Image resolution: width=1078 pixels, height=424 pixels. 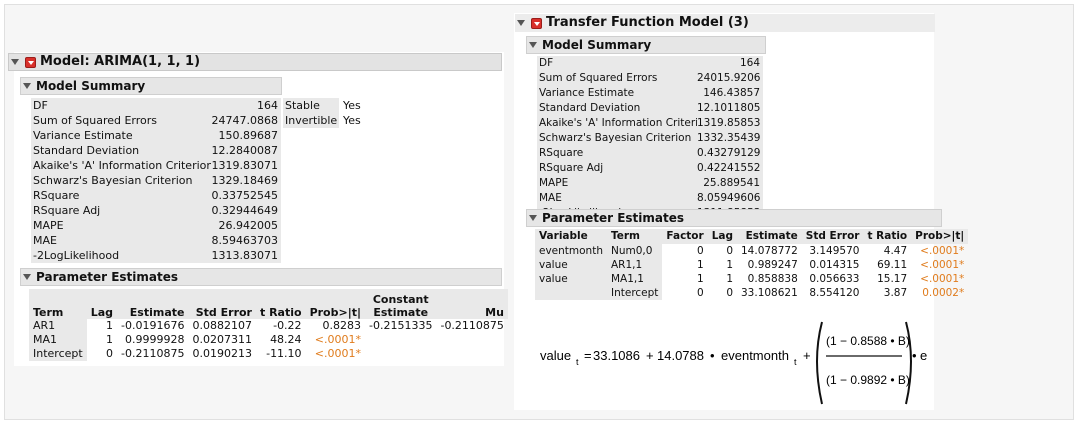 What do you see at coordinates (268, 340) in the screenshot?
I see `table-row: MA1 1 0.9999928 0.0207311 48.24 <.0001*` at bounding box center [268, 340].